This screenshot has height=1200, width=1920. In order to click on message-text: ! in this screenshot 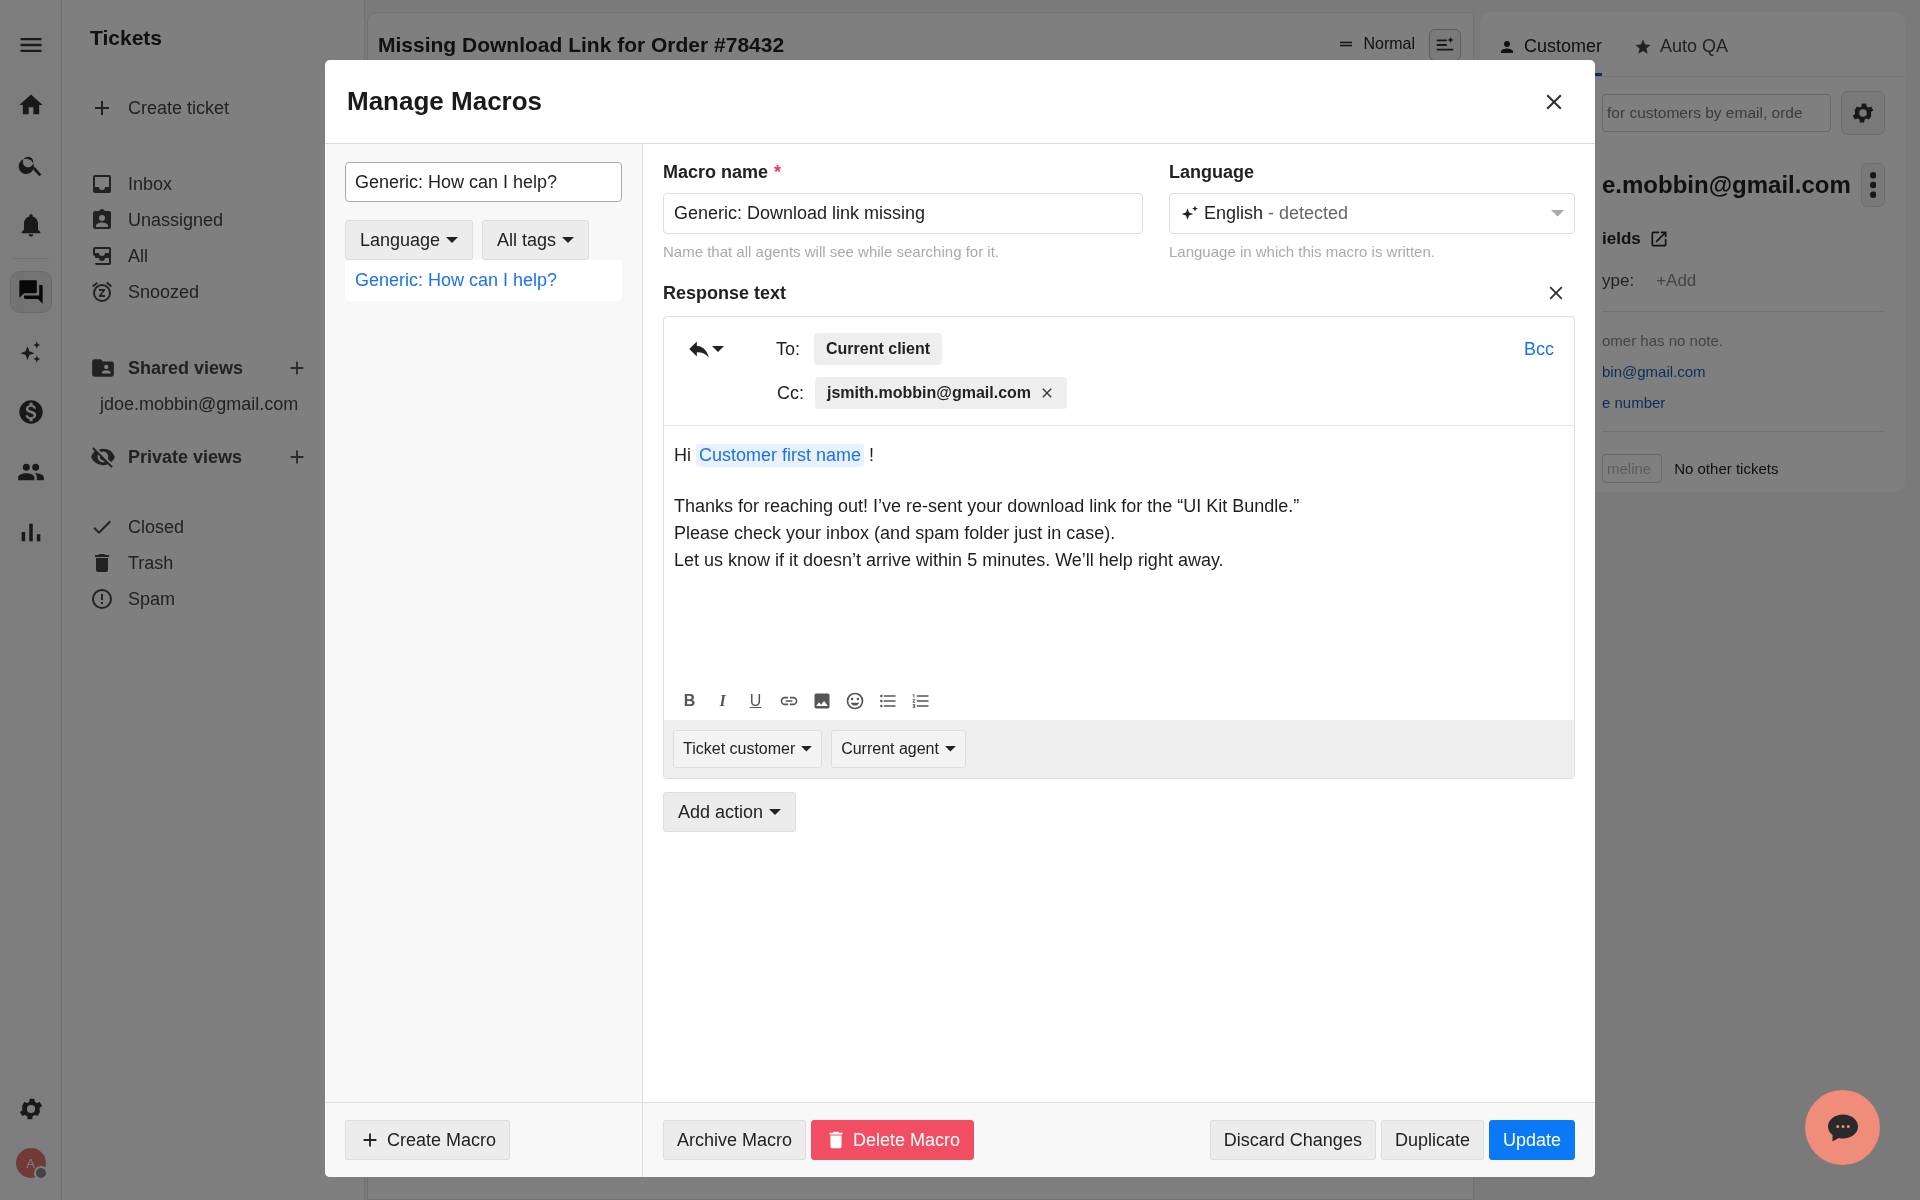, I will do `click(872, 455)`.